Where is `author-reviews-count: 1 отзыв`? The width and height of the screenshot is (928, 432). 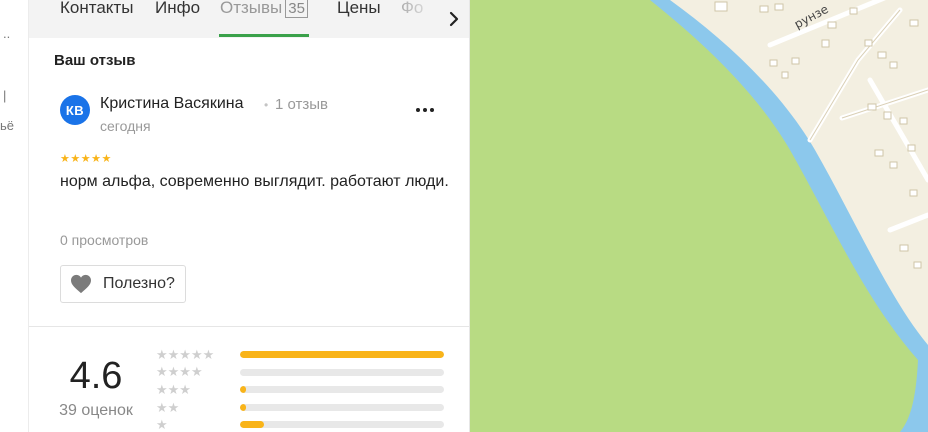
author-reviews-count: 1 отзыв is located at coordinates (302, 104).